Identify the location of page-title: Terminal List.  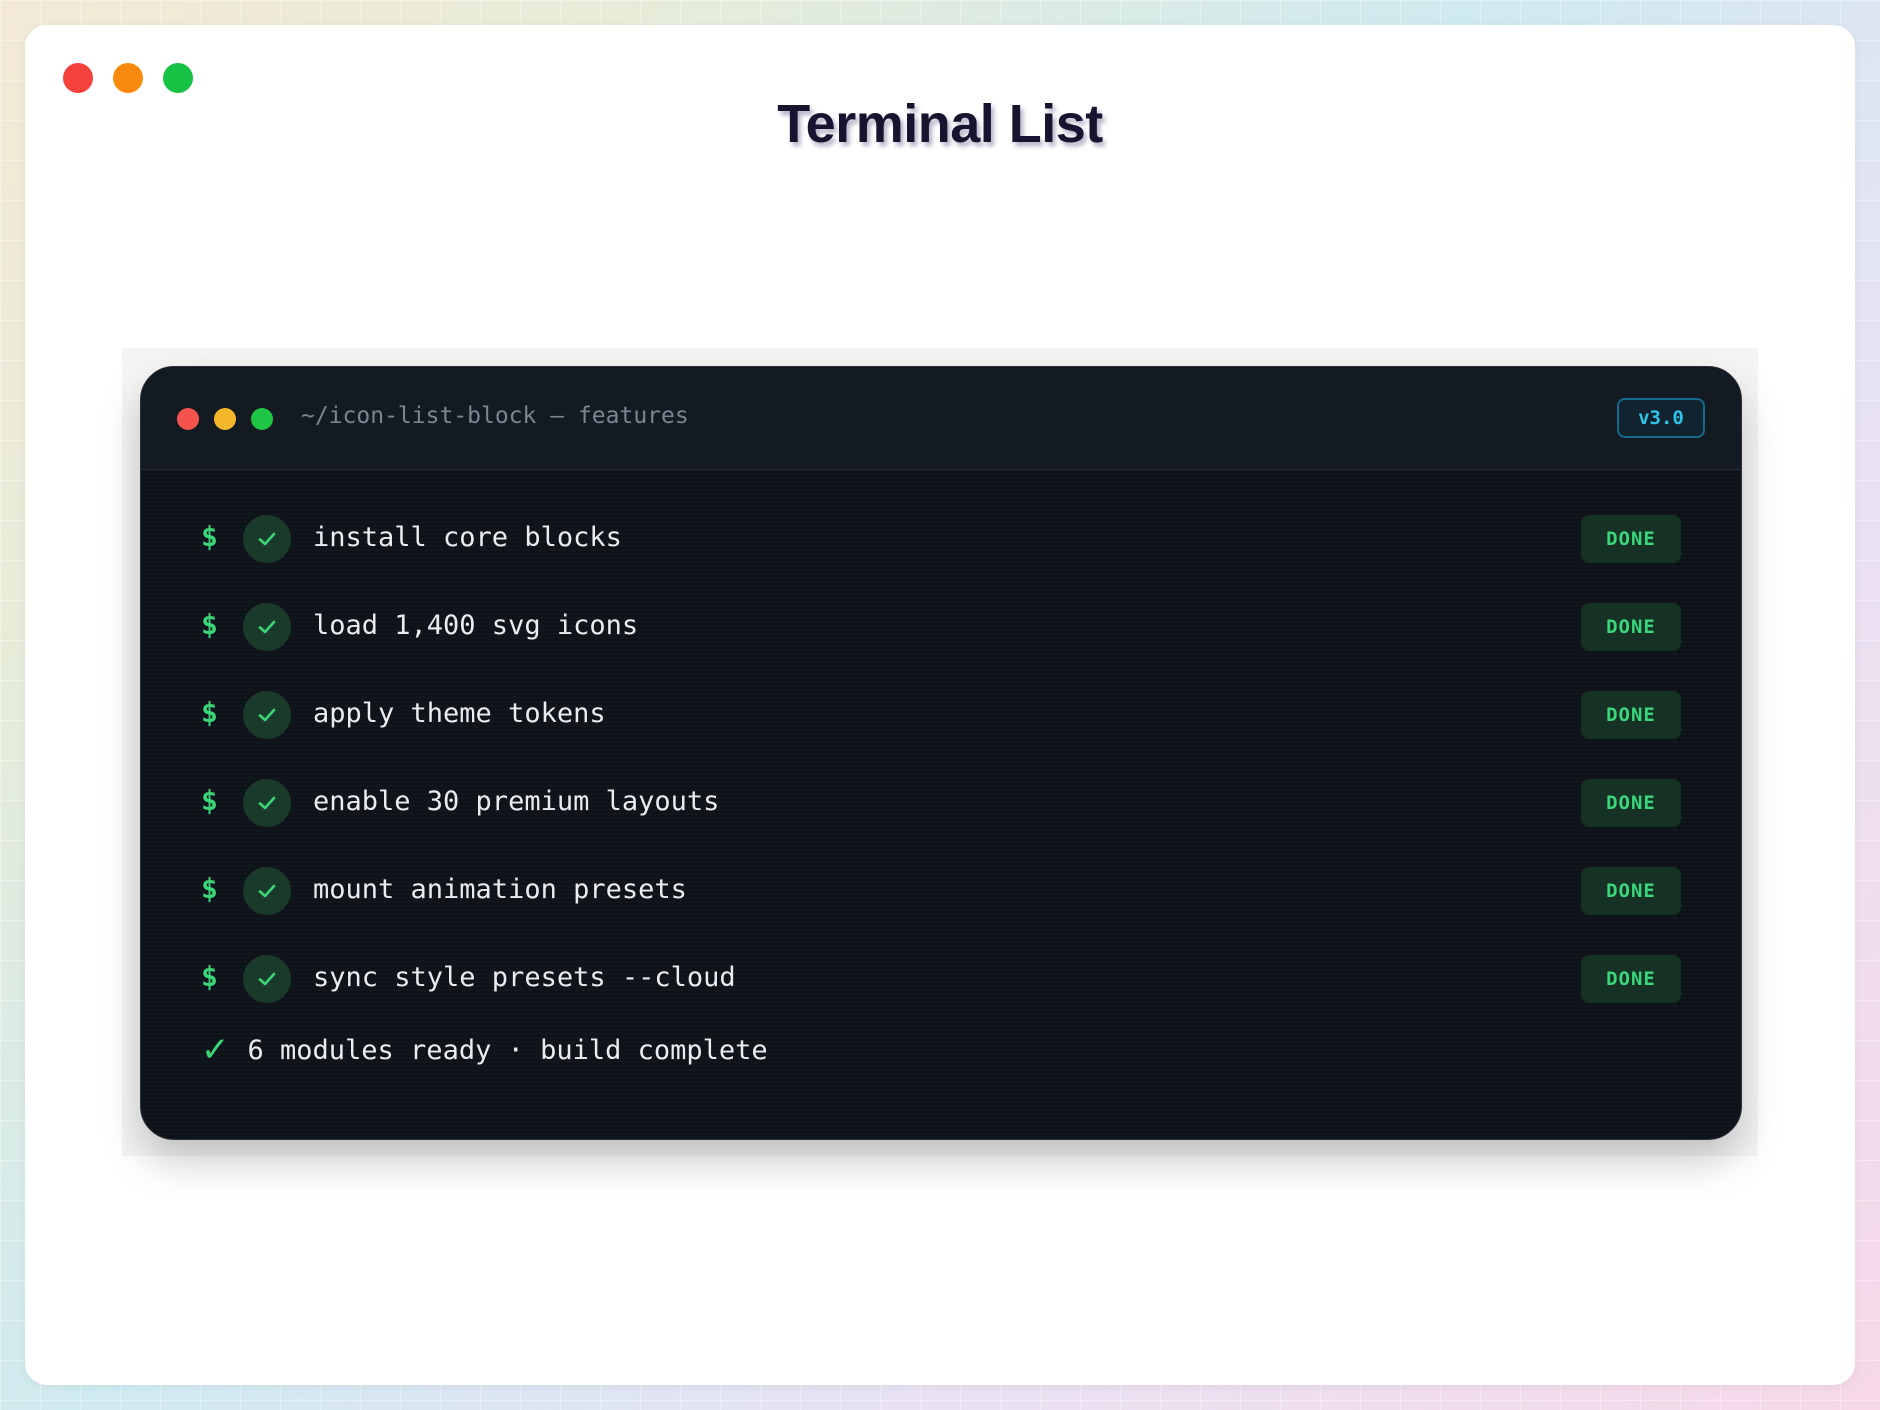
(940, 124).